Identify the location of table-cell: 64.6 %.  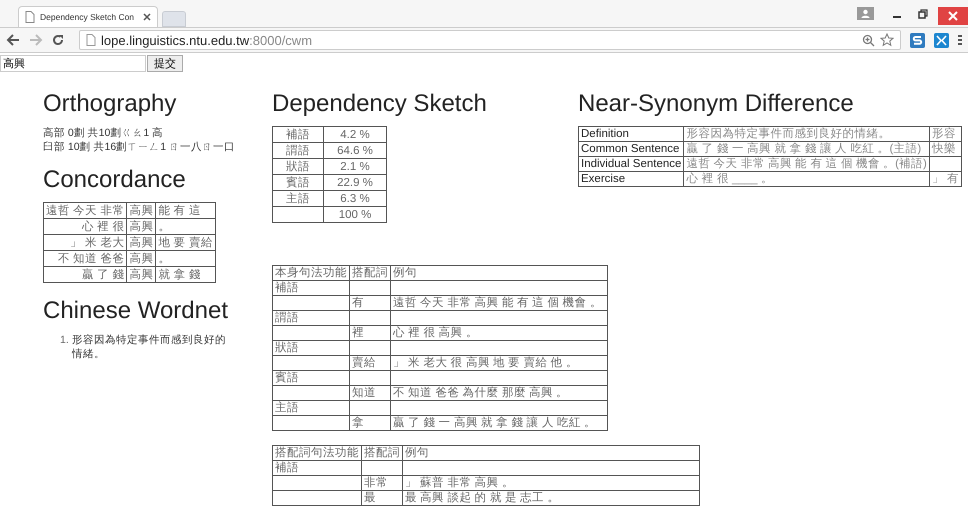
(355, 150).